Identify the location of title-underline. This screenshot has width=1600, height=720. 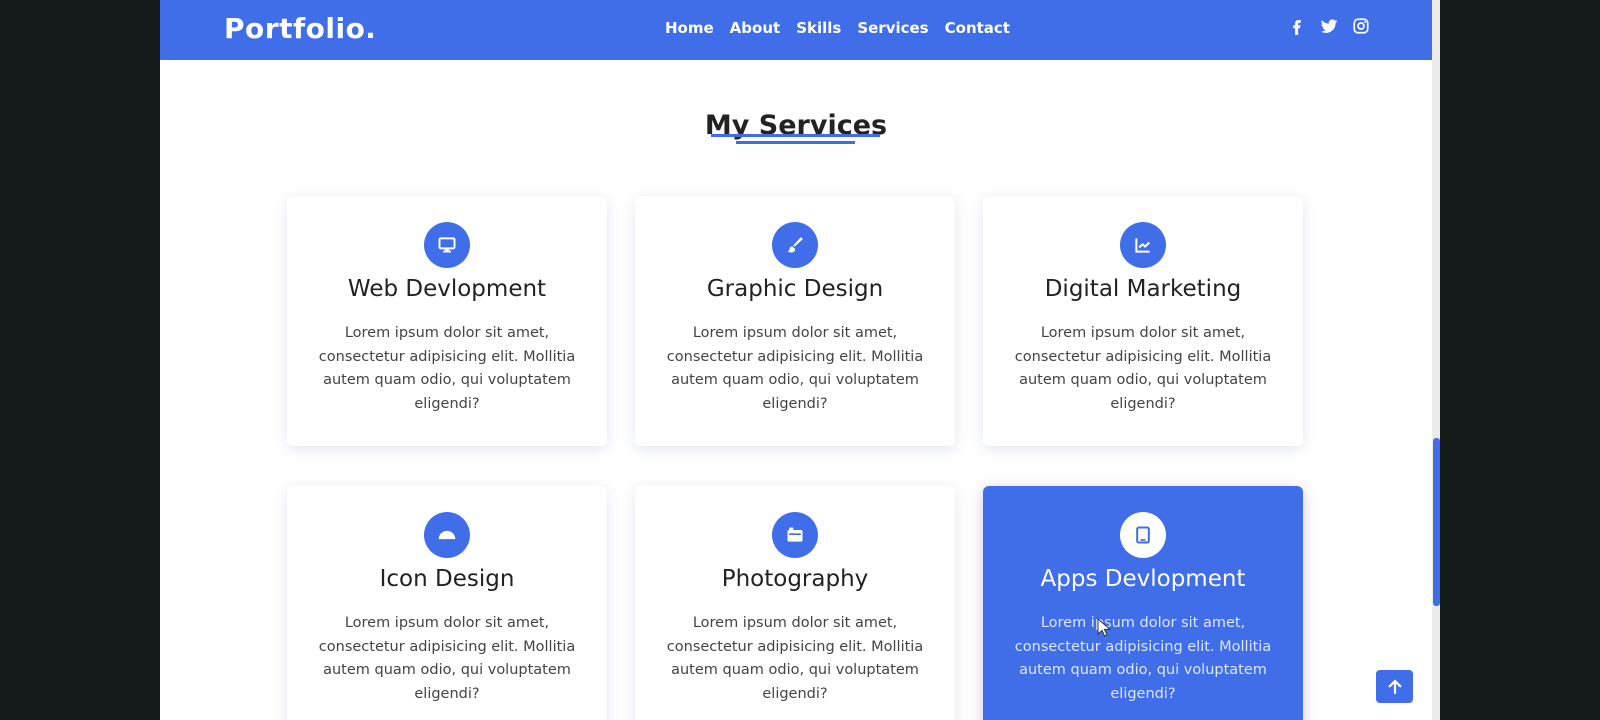
(795, 135).